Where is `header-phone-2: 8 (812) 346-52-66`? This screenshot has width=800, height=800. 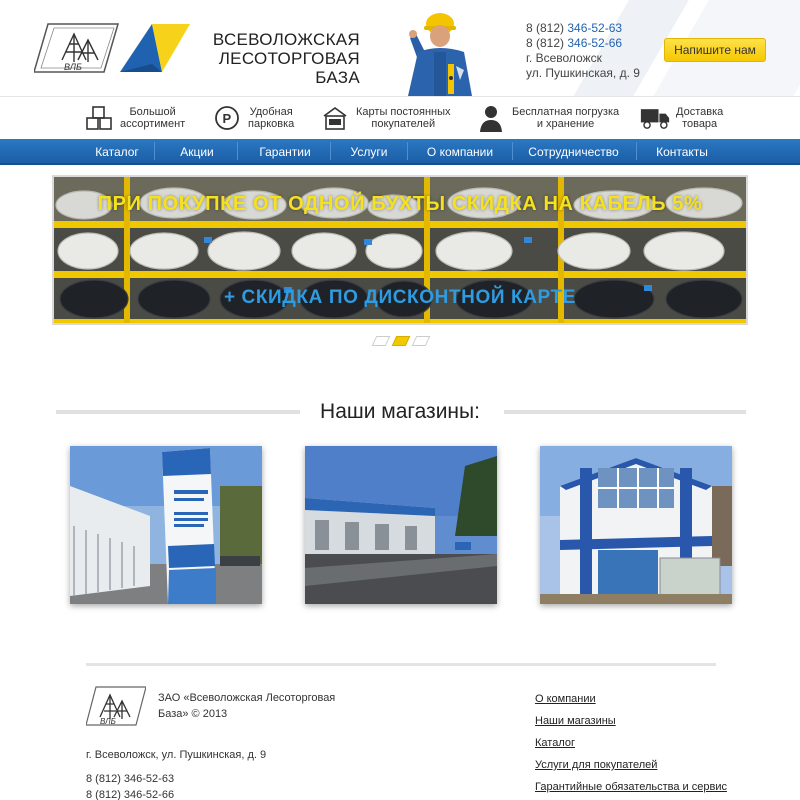 header-phone-2: 8 (812) 346-52-66 is located at coordinates (583, 43).